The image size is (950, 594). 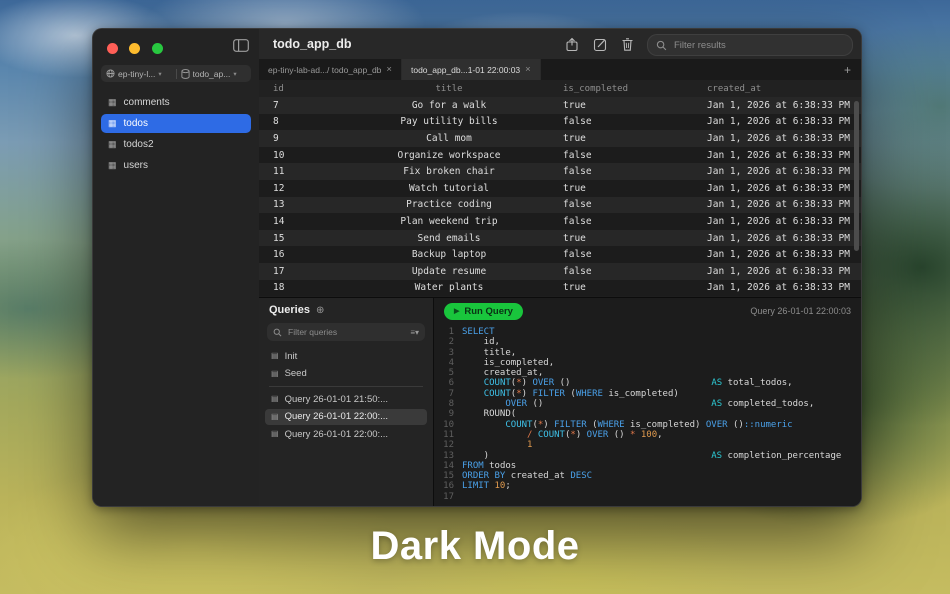 I want to click on database-dropdown: todo_ap... ▾, so click(x=213, y=73).